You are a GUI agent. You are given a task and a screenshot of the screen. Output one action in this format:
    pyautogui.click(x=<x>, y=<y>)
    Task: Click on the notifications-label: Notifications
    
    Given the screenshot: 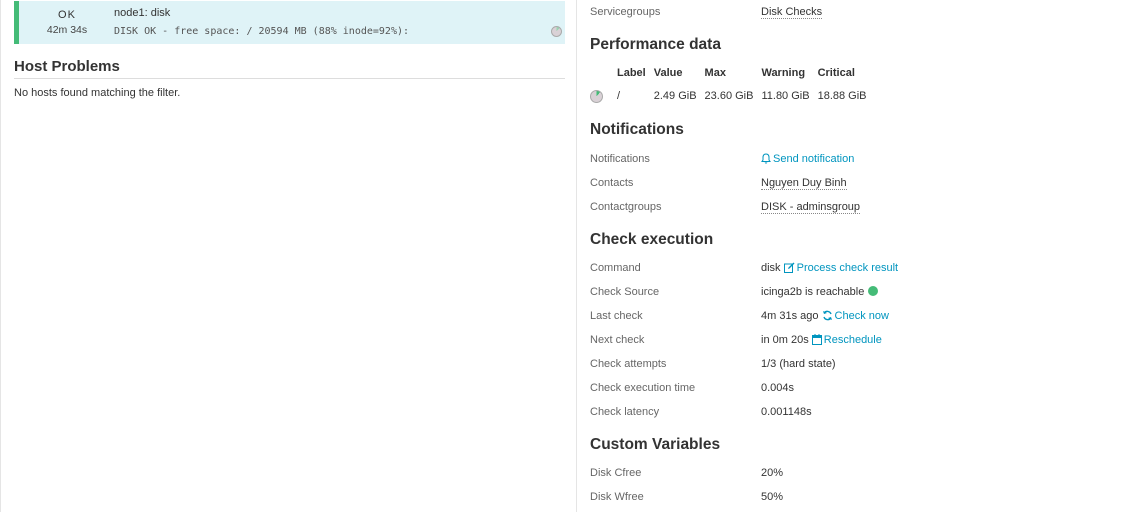 What is the action you would take?
    pyautogui.click(x=620, y=159)
    